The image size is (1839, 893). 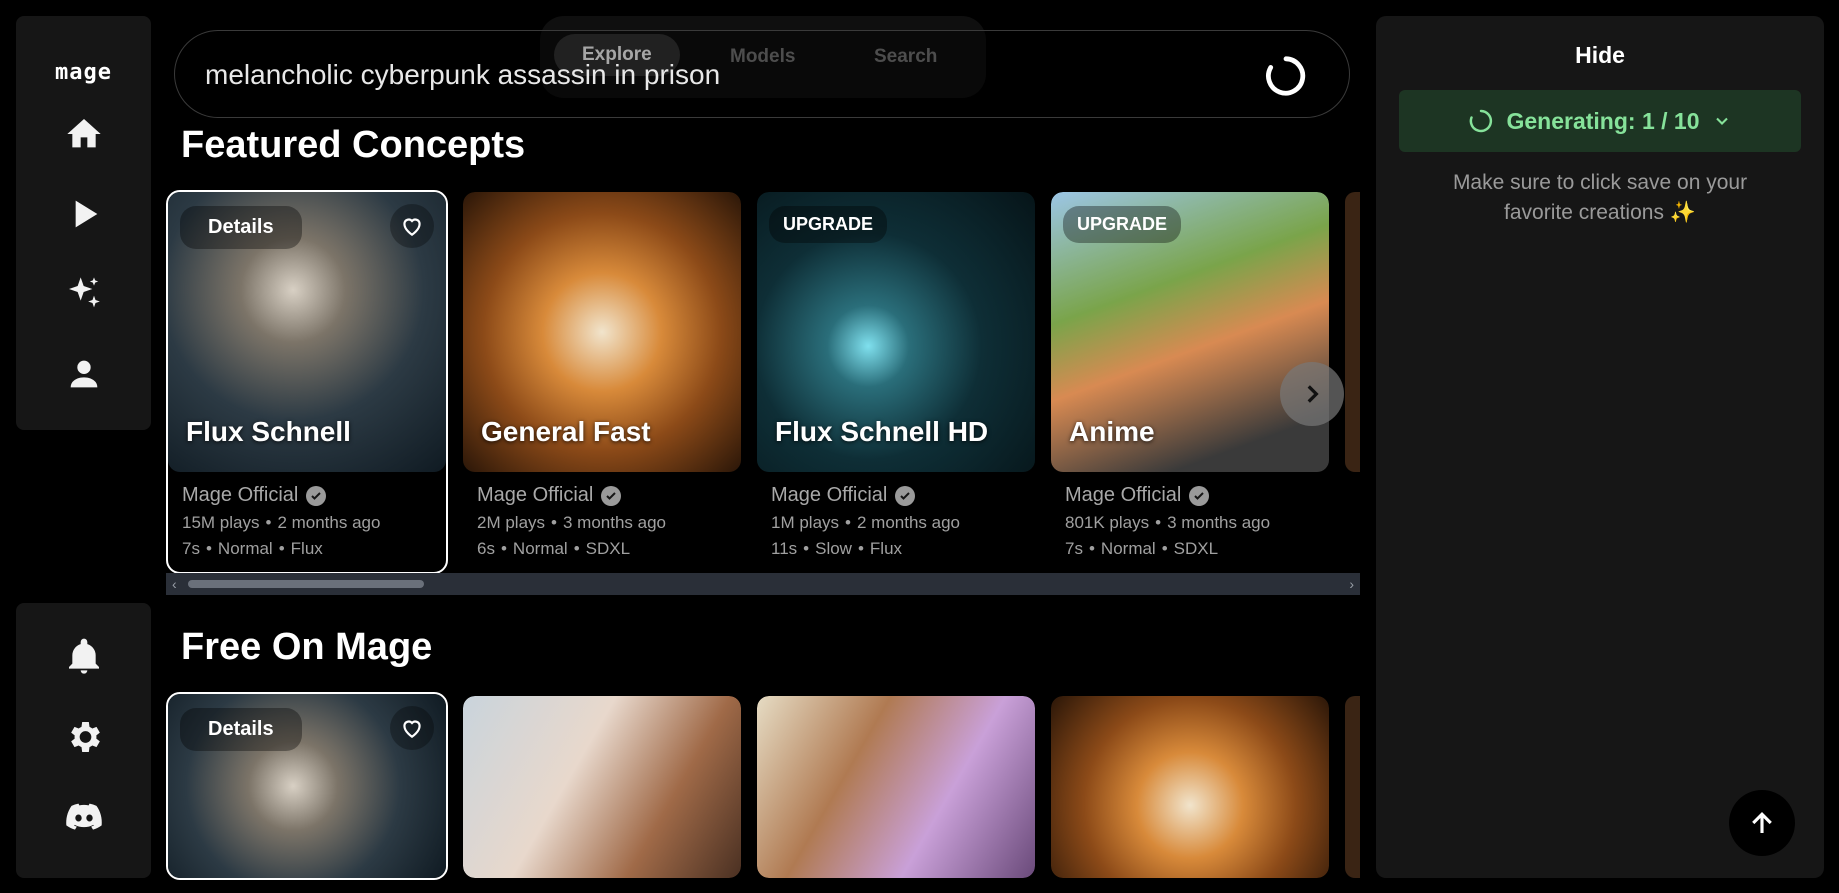 I want to click on generating-status-button: Generating: 1 / 10, so click(x=1600, y=121).